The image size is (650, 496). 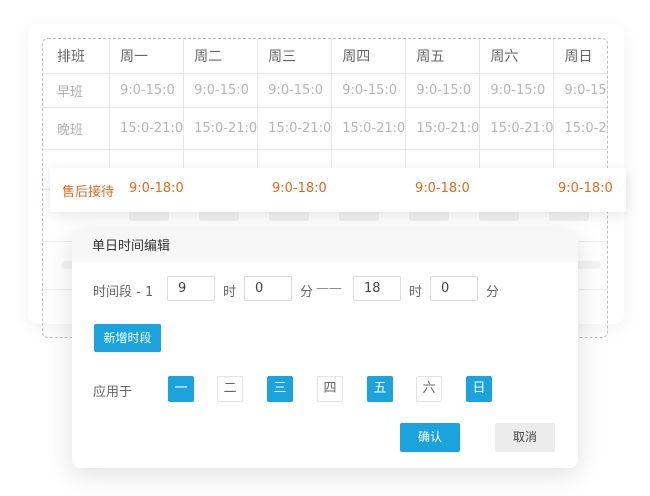 I want to click on start-hour-input: 9, so click(x=191, y=288).